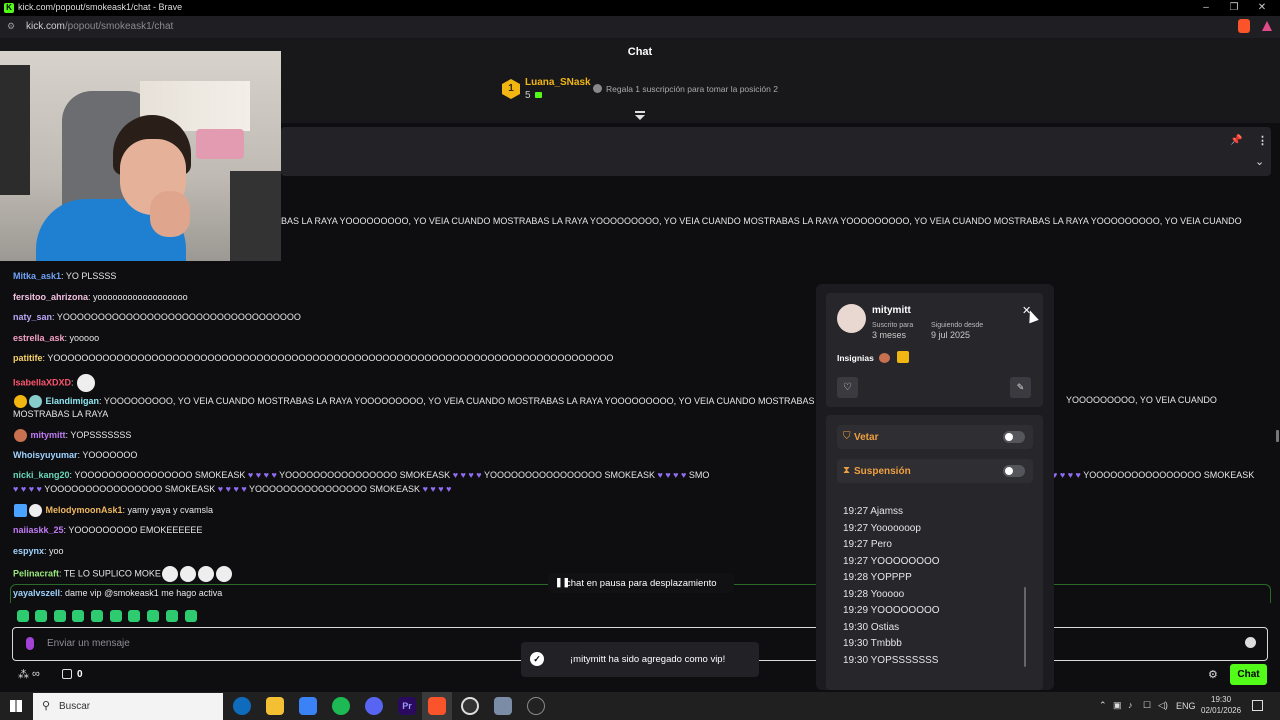  What do you see at coordinates (75, 706) in the screenshot?
I see `search-placeholder: Buscar` at bounding box center [75, 706].